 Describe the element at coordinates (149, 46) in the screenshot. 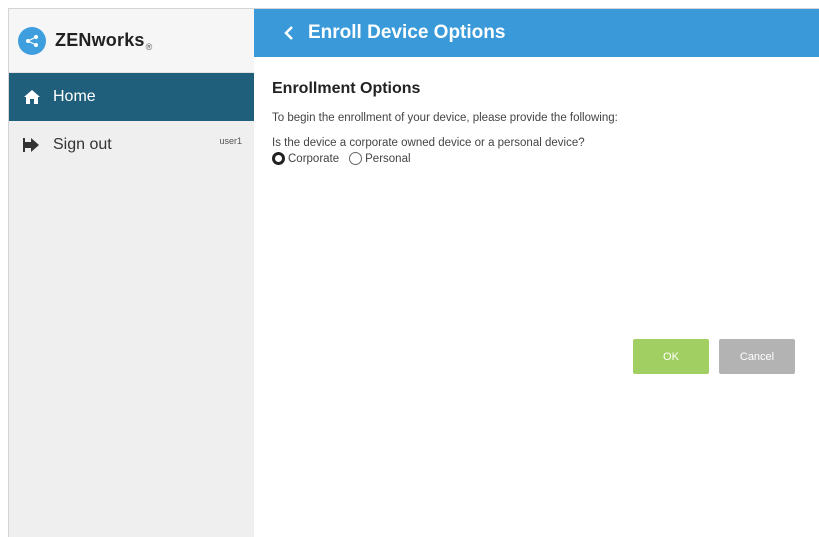

I see `brand-reg-mark: ®` at that location.